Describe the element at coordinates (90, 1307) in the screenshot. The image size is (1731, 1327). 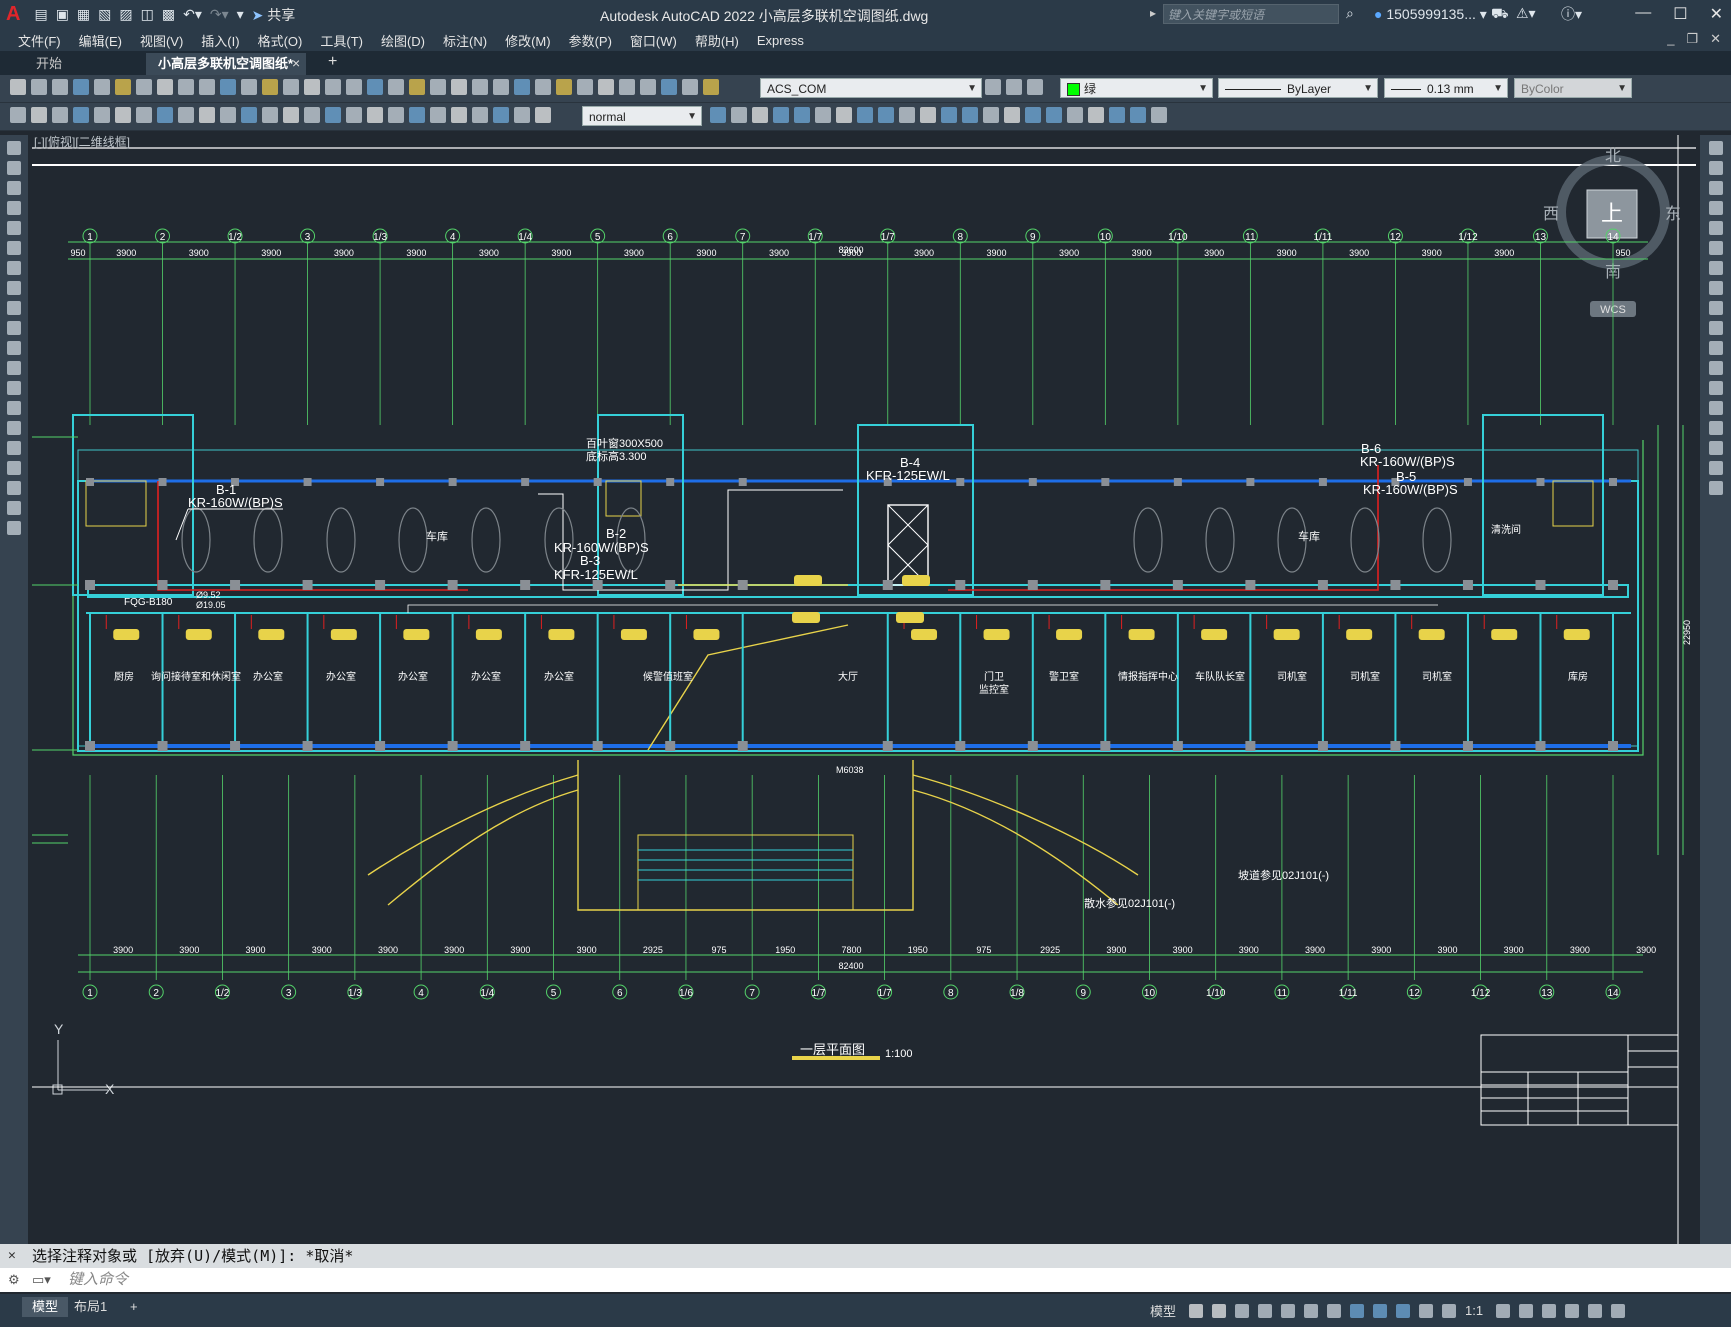
I see `tab-layout1: 布局1` at that location.